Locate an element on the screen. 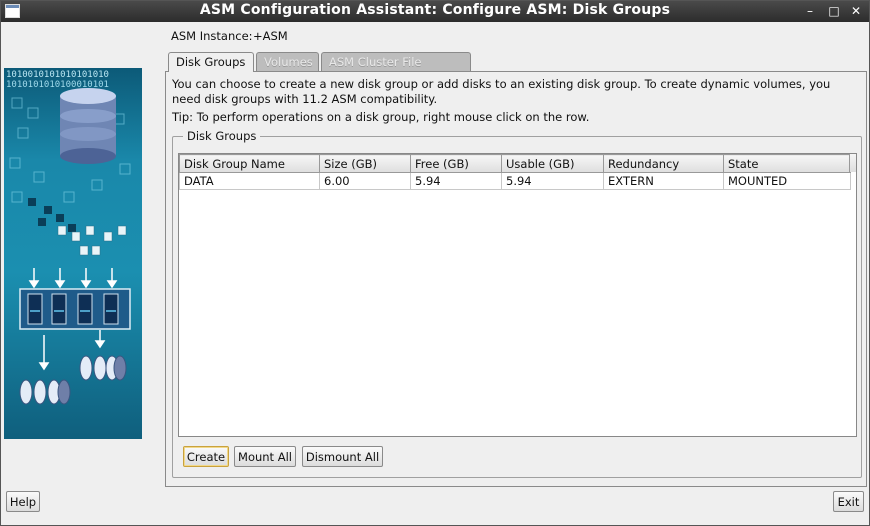  column-header-free: Free (GB) is located at coordinates (456, 163).